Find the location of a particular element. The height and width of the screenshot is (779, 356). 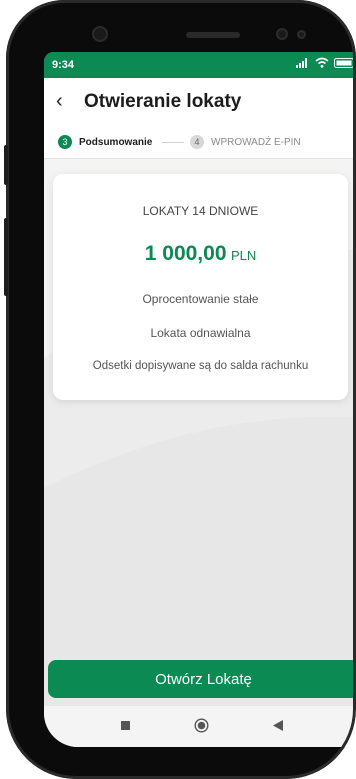

deposit-name: LOKATY 14 DNIOWE is located at coordinates (200, 211).